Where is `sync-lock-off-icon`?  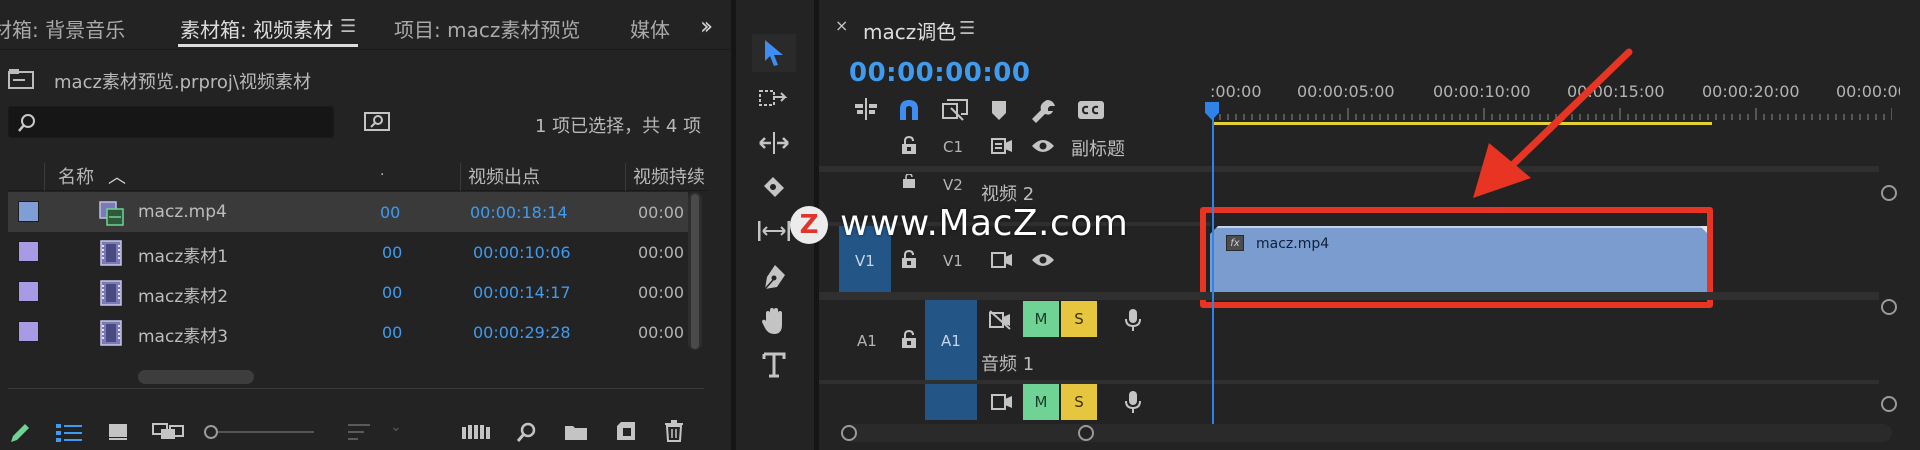
sync-lock-off-icon is located at coordinates (1000, 320).